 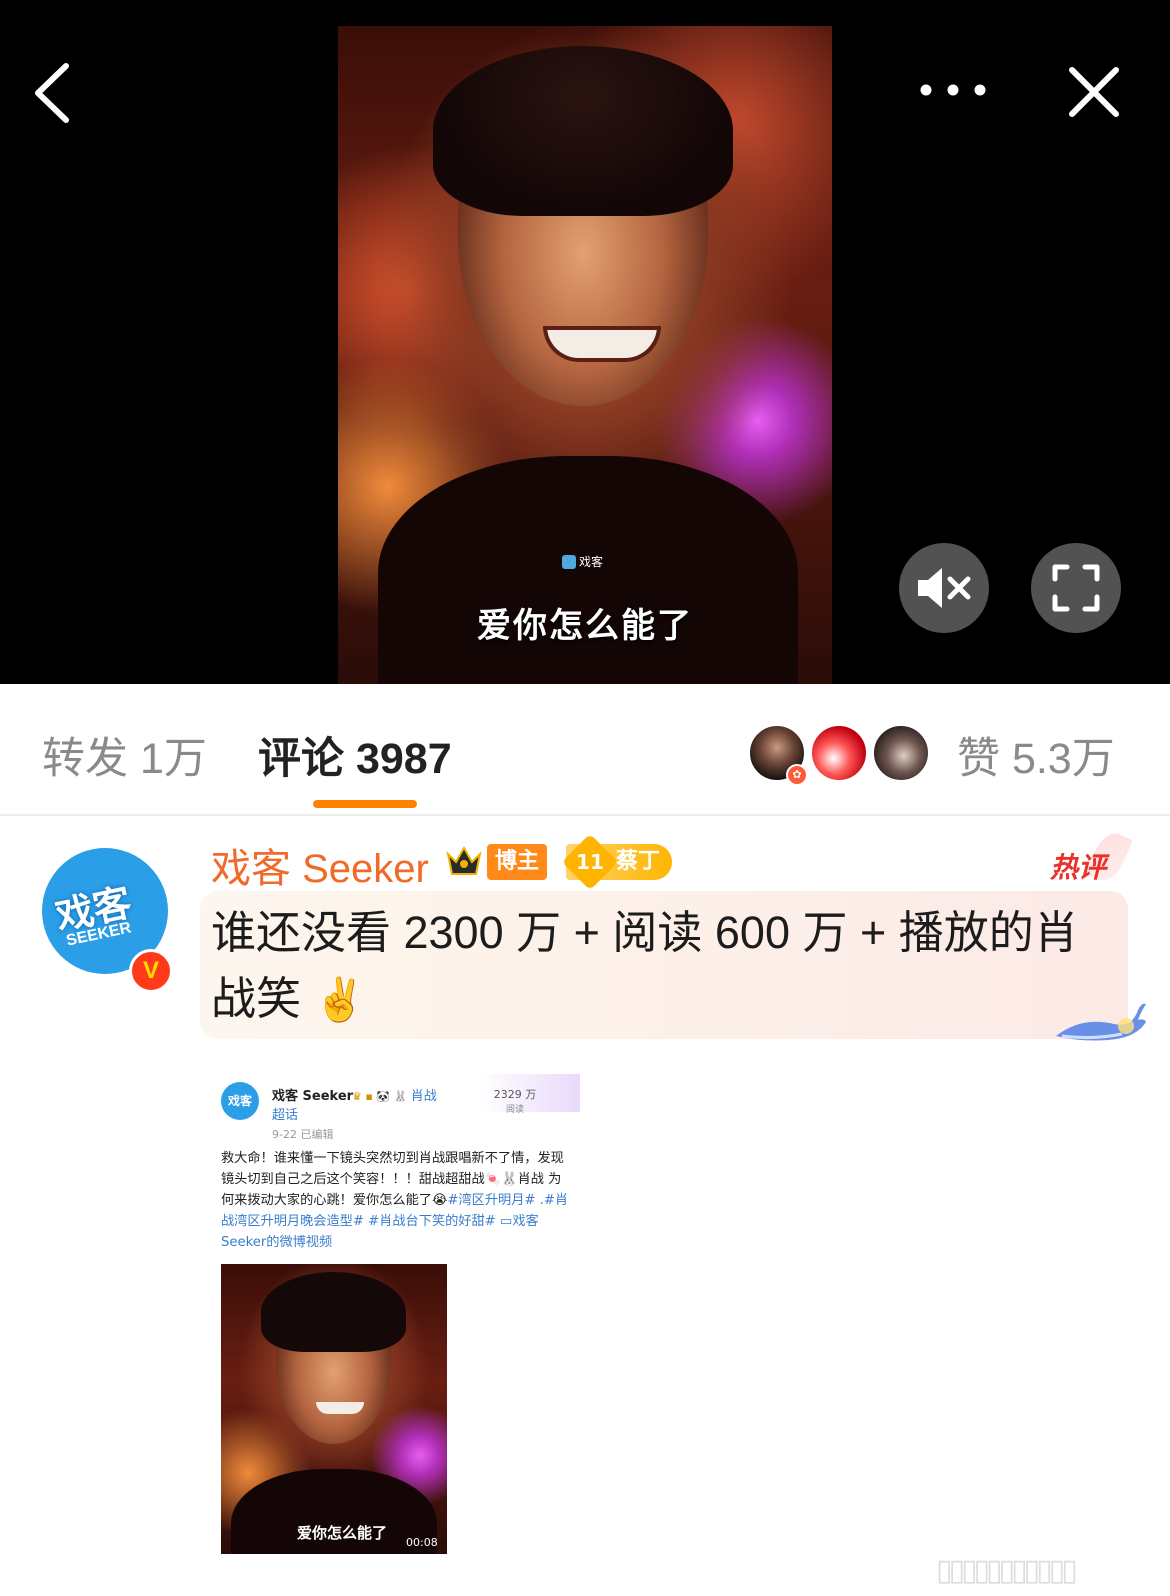 What do you see at coordinates (339, 999) in the screenshot?
I see `peace-hand-icon: ✌` at bounding box center [339, 999].